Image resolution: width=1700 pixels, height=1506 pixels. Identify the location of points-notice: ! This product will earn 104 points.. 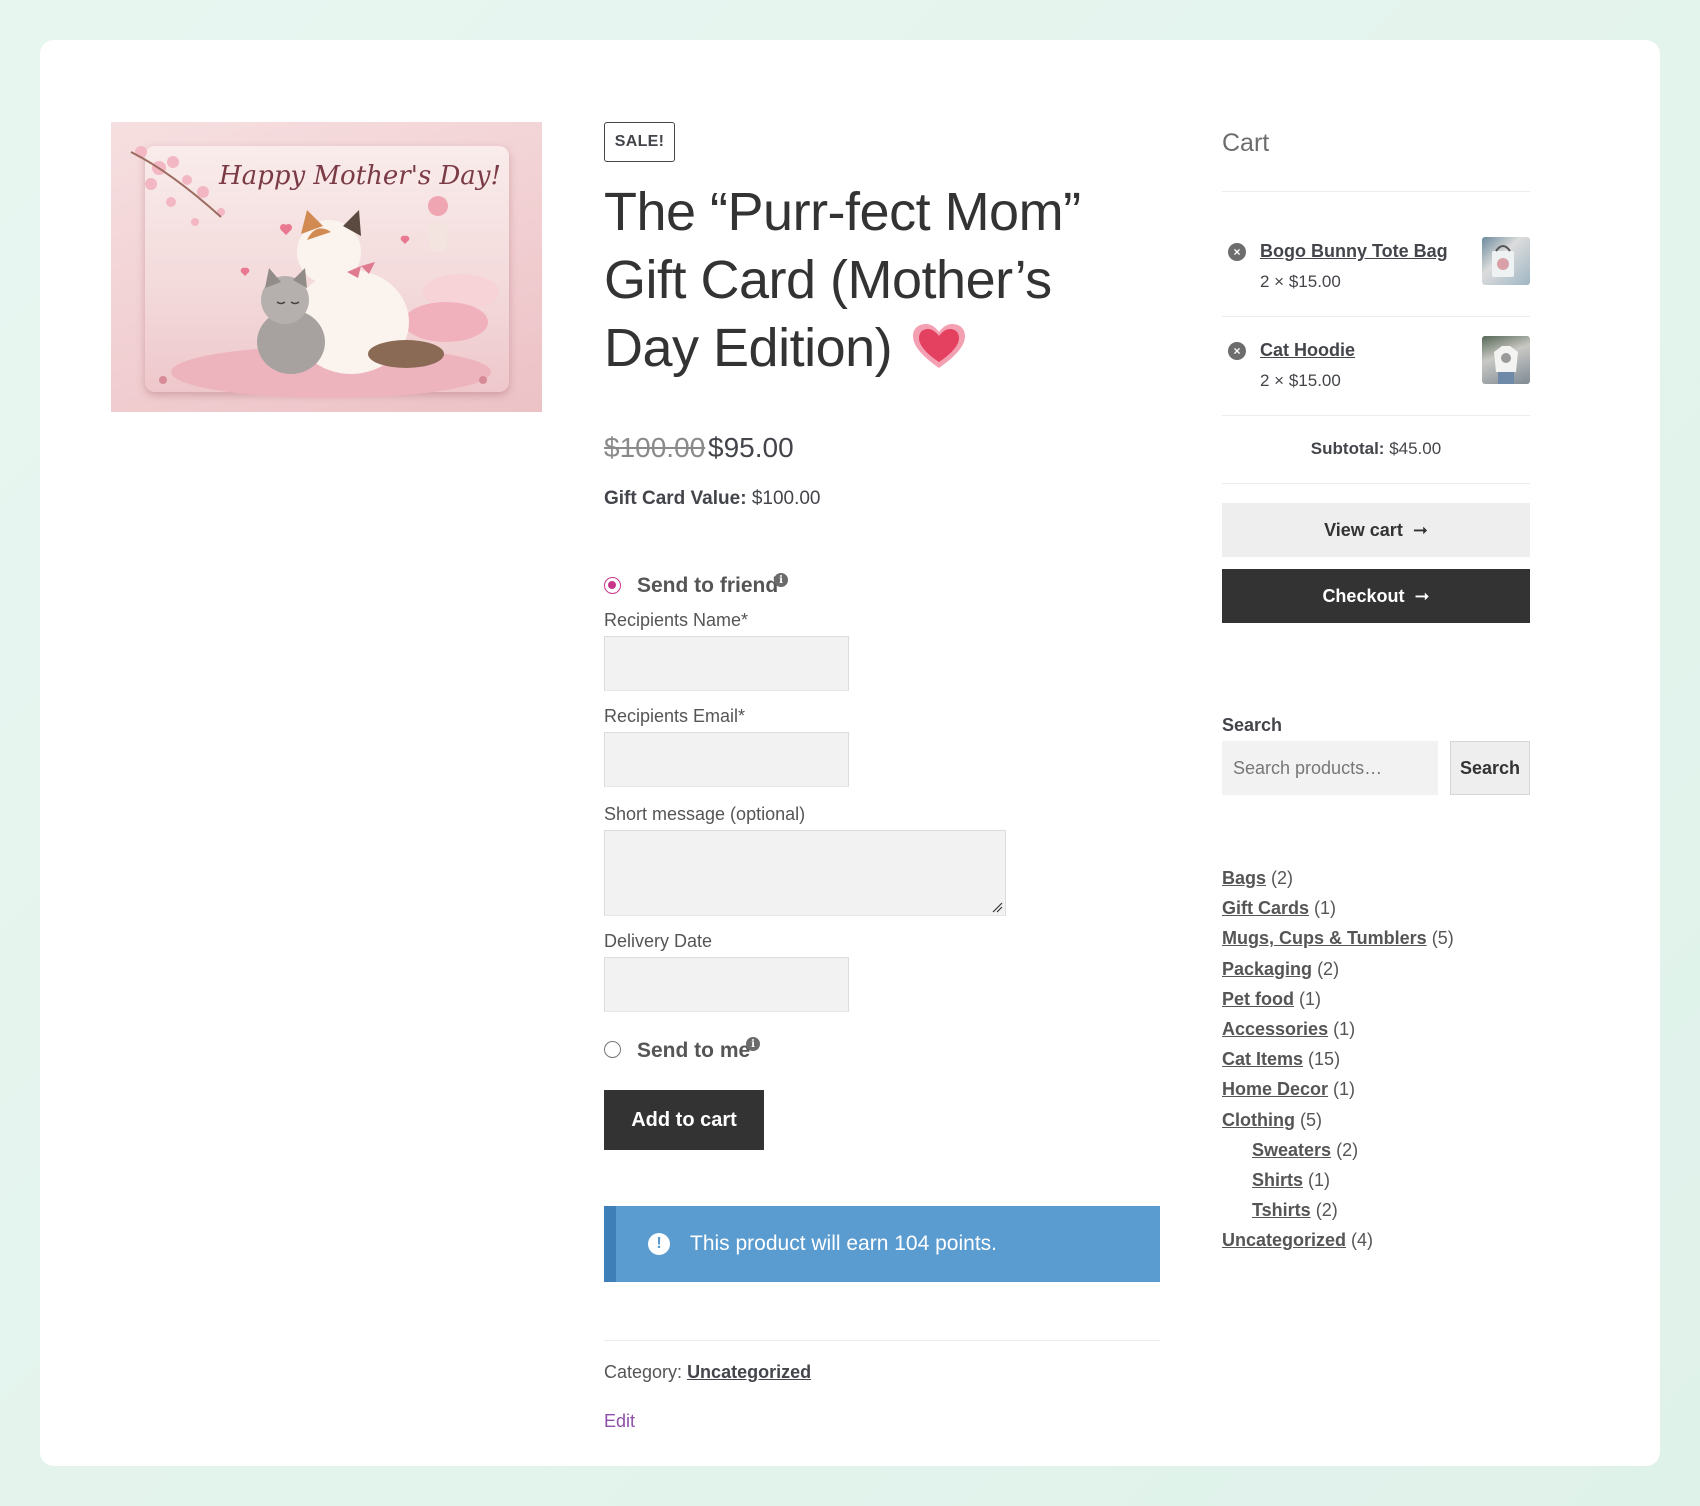
(882, 1244).